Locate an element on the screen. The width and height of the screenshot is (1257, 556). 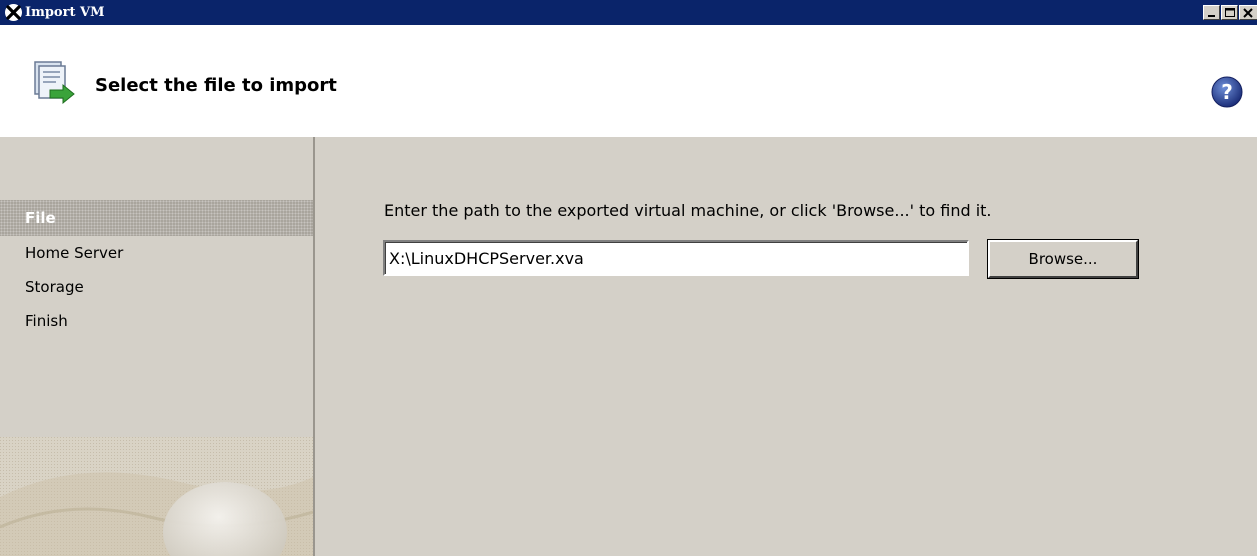
step-list: File Home Server Storage Finish is located at coordinates (156, 269).